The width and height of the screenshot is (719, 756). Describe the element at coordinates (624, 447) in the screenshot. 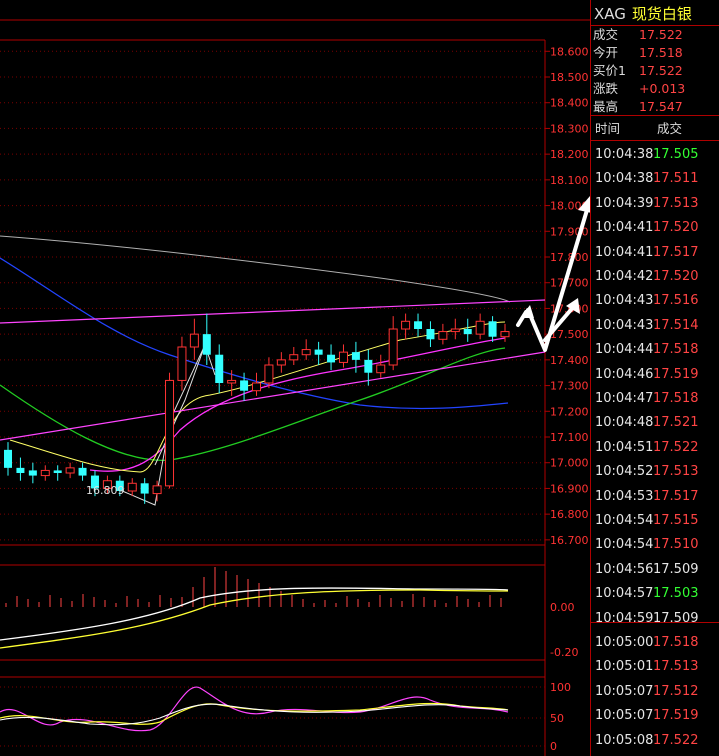

I see `tick-time: 10:04:51` at that location.